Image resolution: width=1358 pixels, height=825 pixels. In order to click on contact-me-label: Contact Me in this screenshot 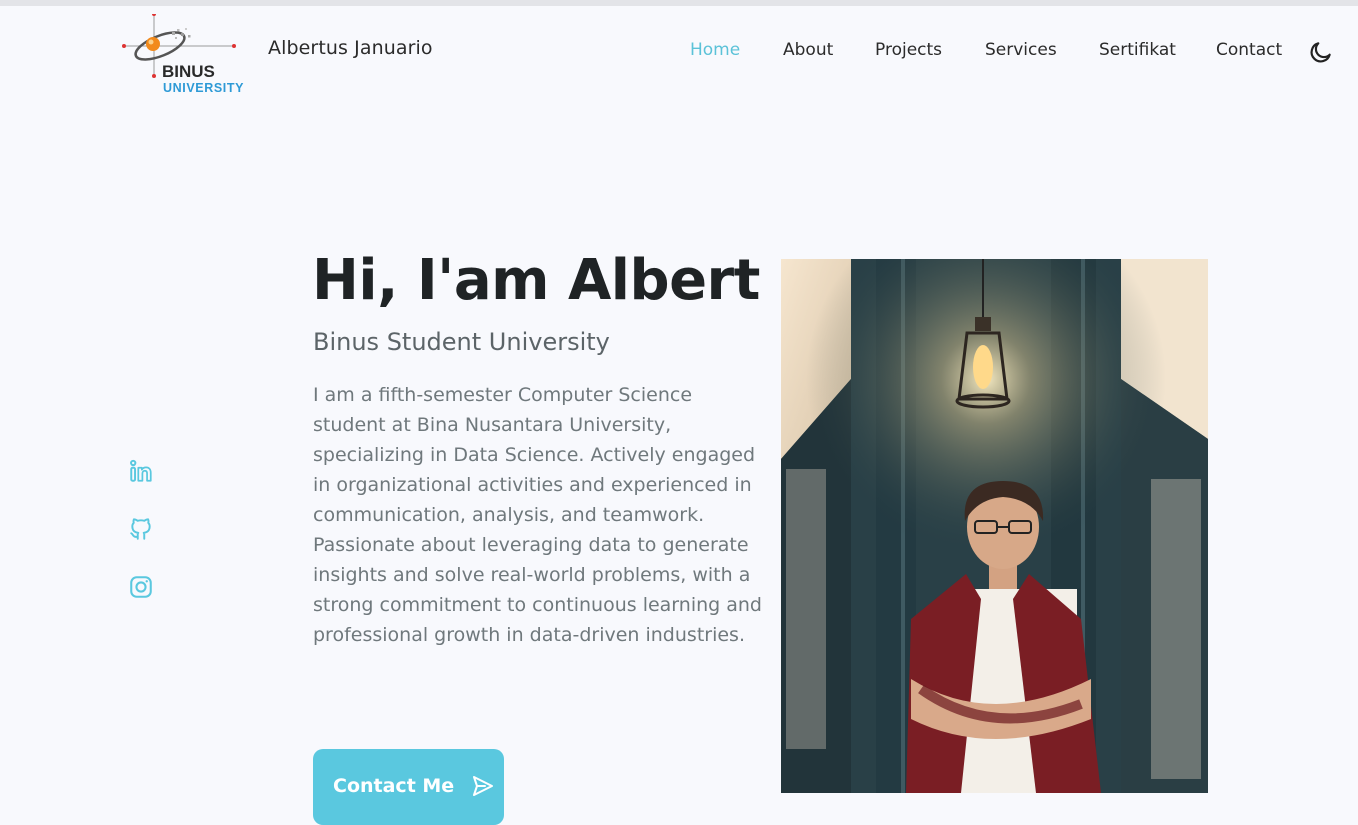, I will do `click(394, 786)`.